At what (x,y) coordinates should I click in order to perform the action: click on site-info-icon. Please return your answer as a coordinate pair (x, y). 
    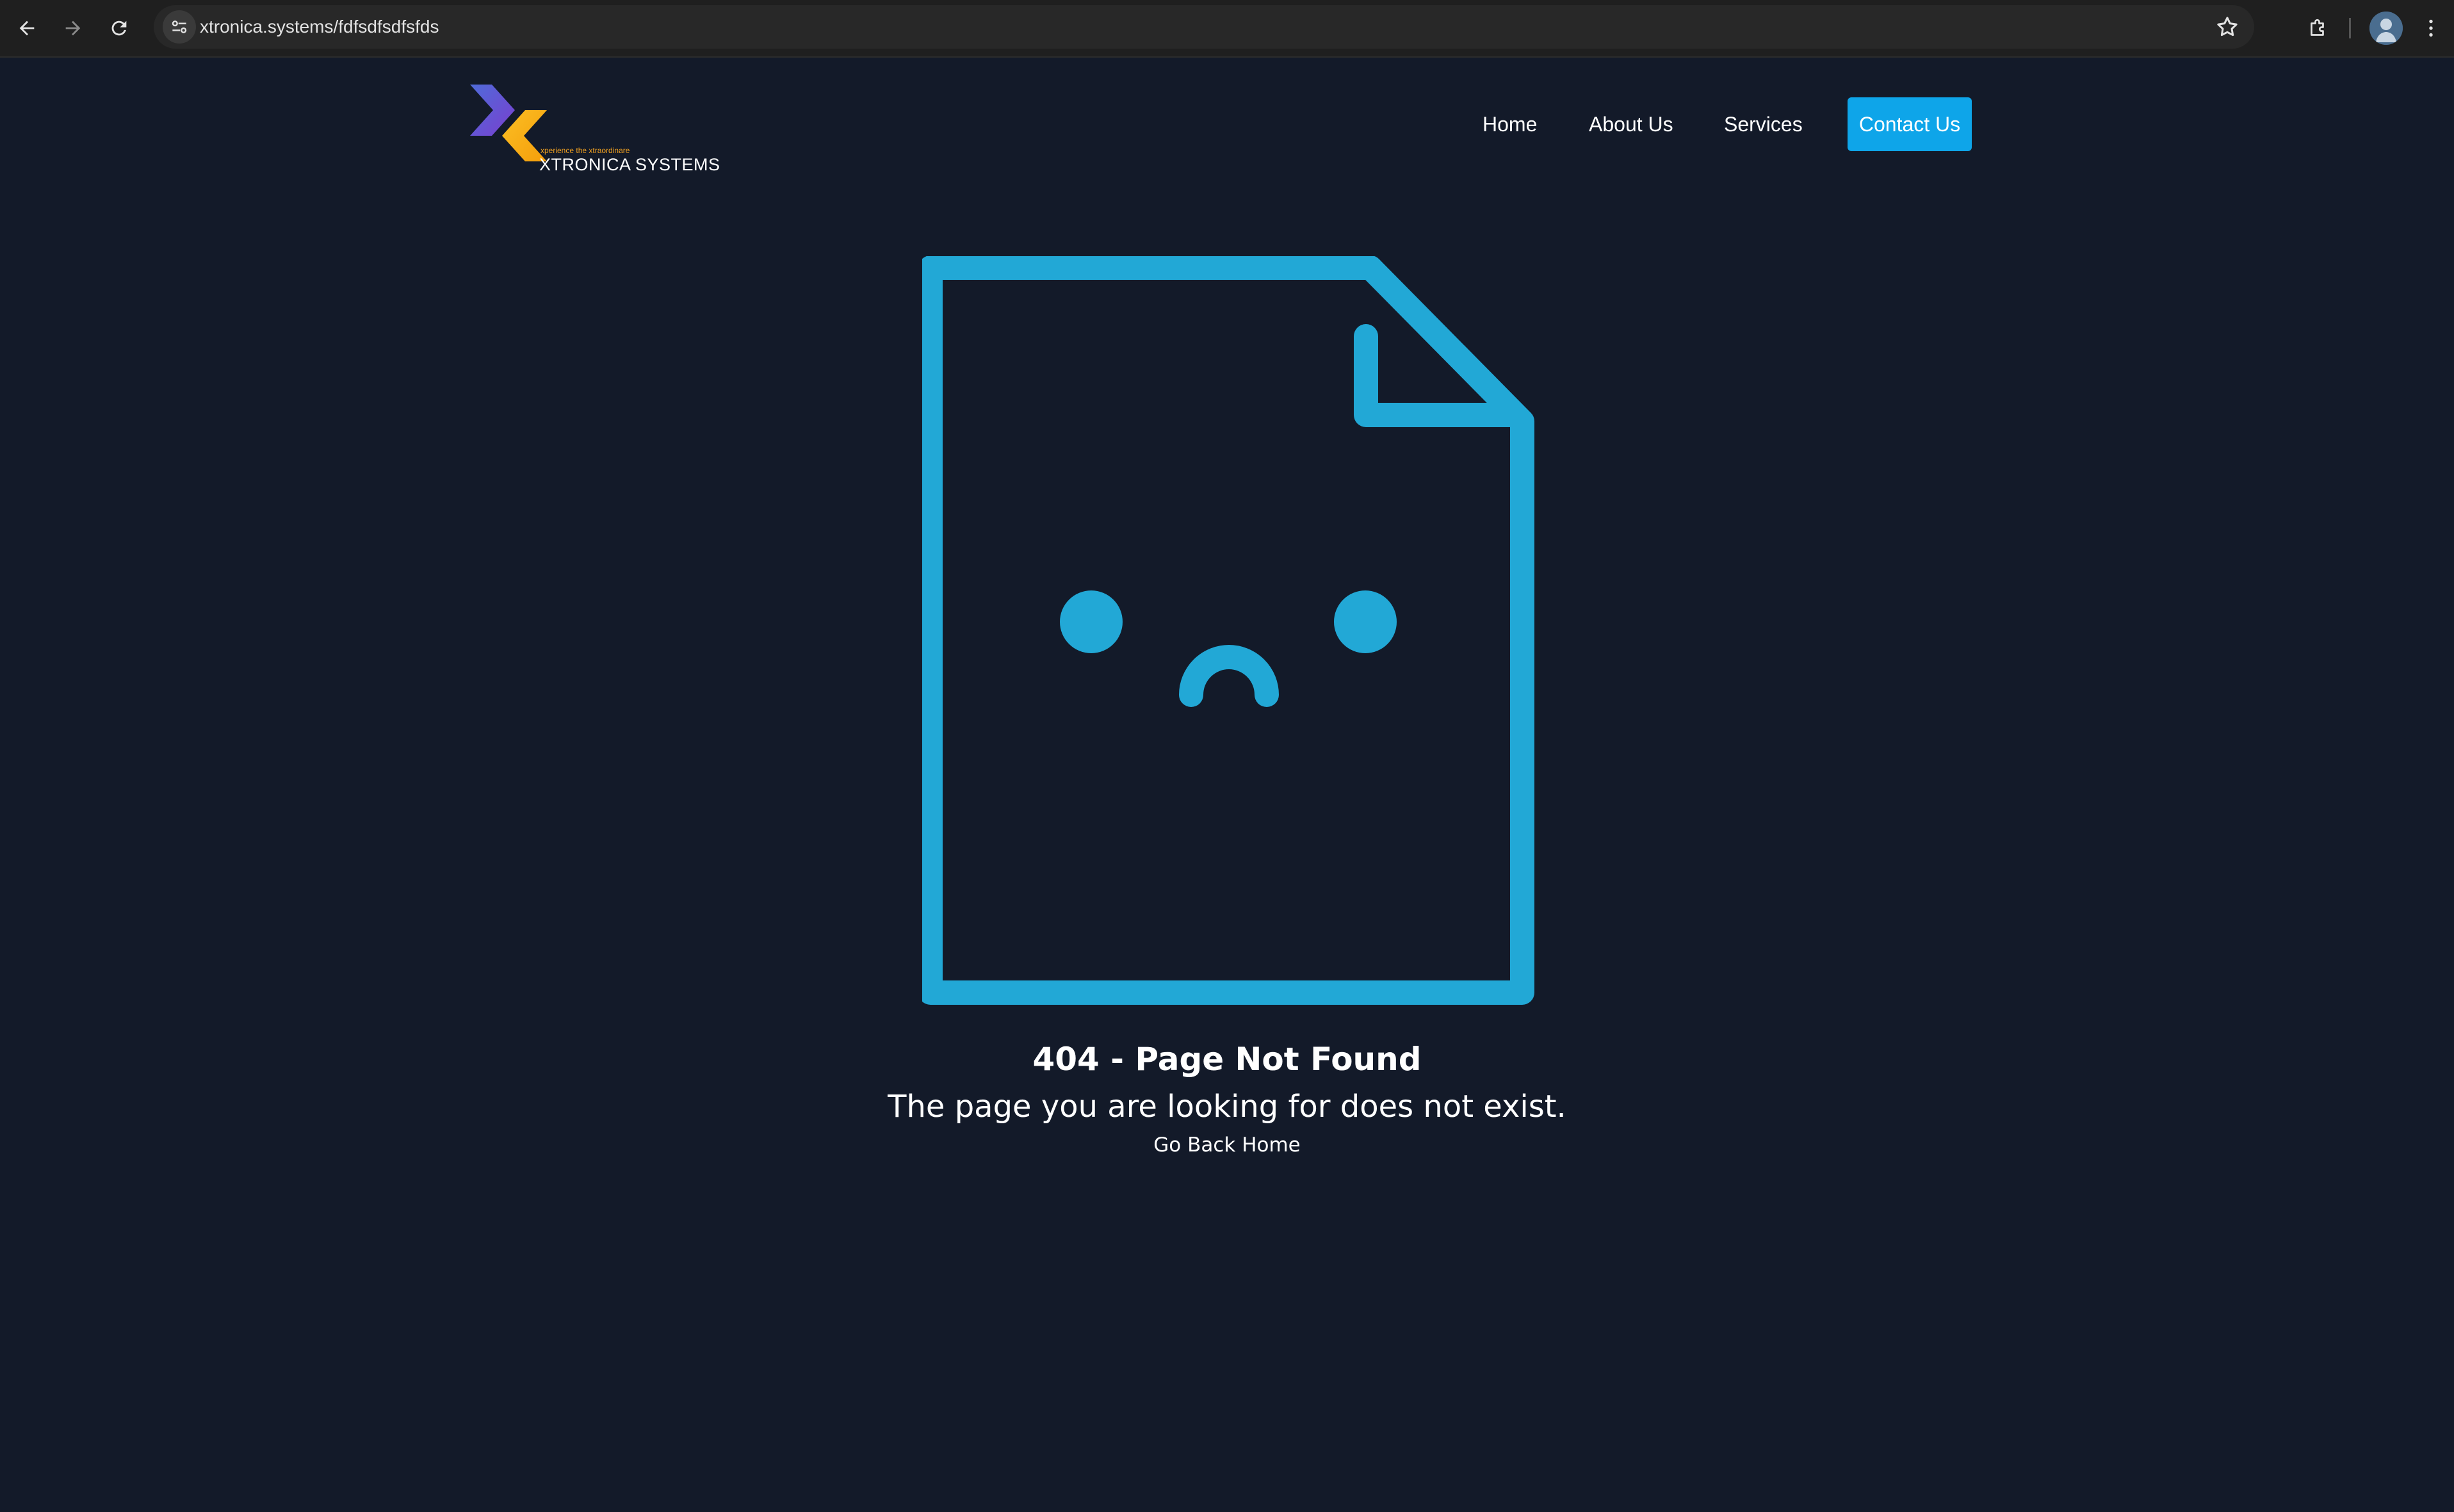
    Looking at the image, I should click on (179, 26).